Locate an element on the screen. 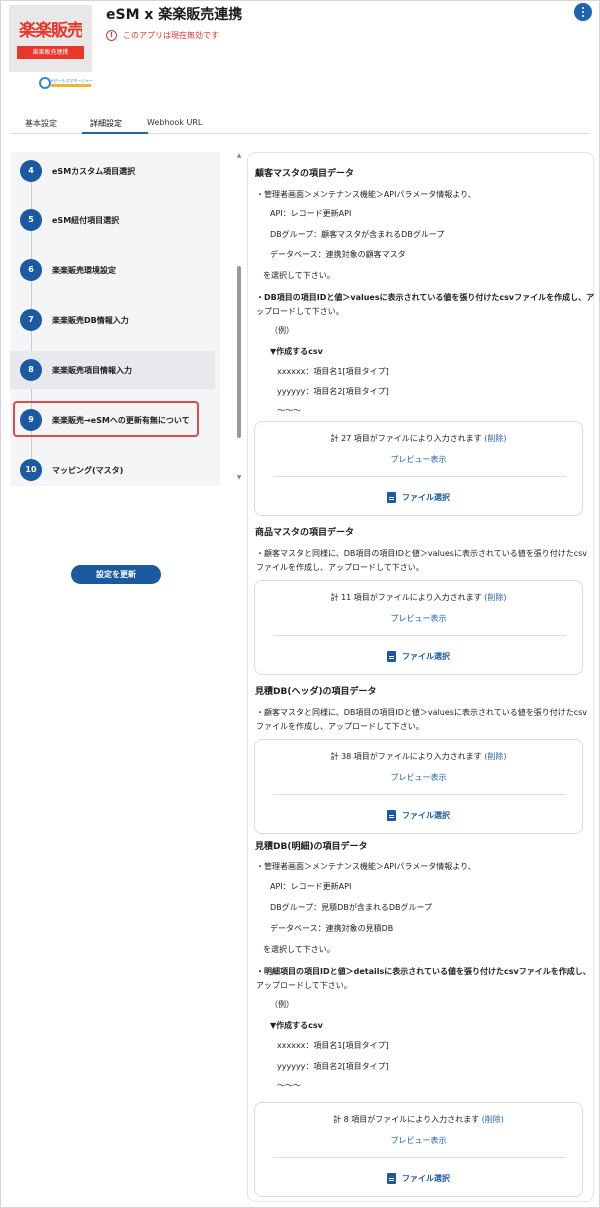  section-title-estimate-header: 見積DB(ヘッダ)の項目データ is located at coordinates (316, 692).